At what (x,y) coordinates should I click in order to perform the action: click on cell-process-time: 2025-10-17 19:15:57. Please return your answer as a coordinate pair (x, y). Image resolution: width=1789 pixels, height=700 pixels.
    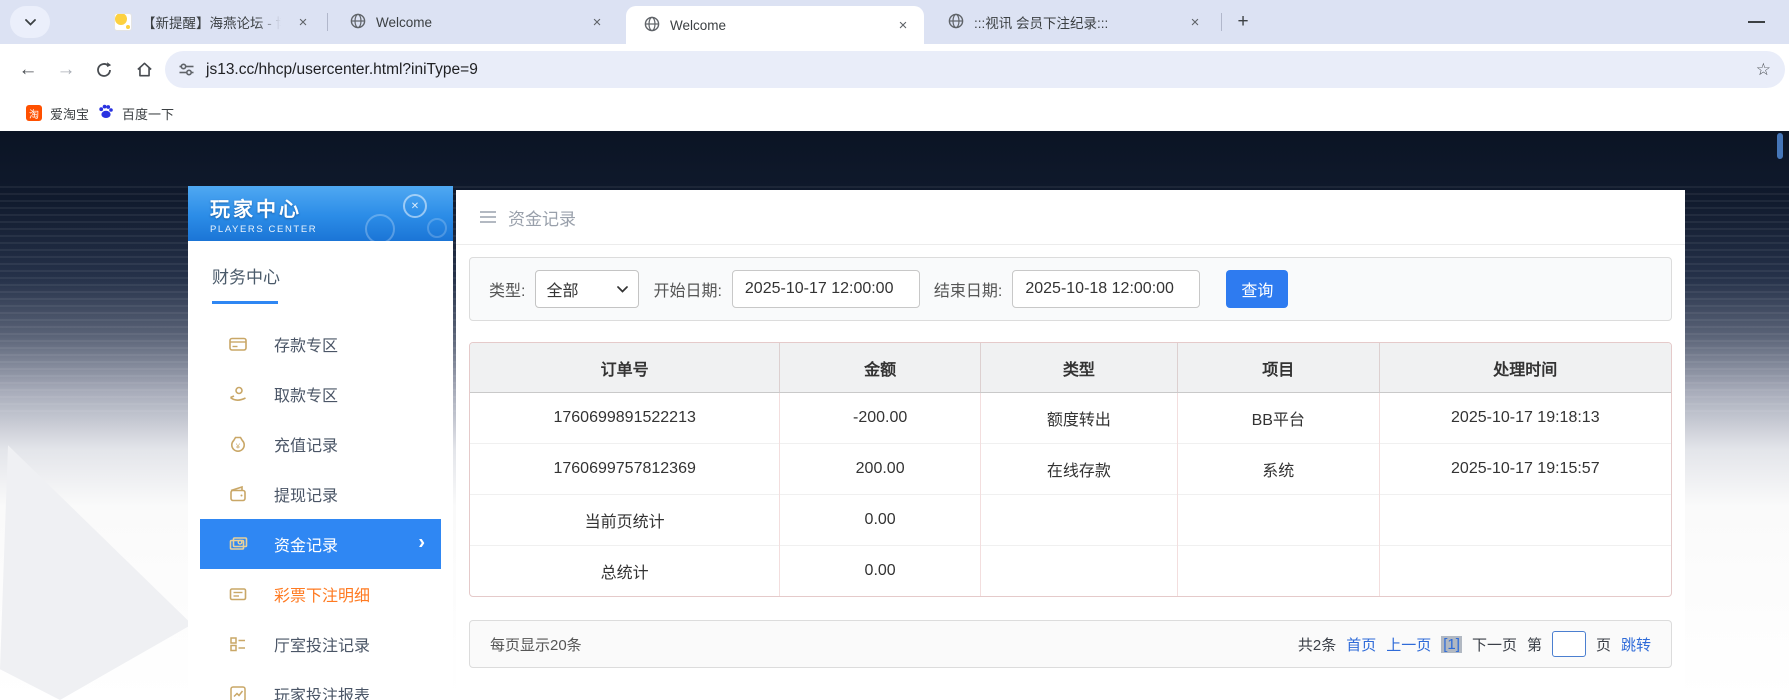
    Looking at the image, I should click on (1524, 469).